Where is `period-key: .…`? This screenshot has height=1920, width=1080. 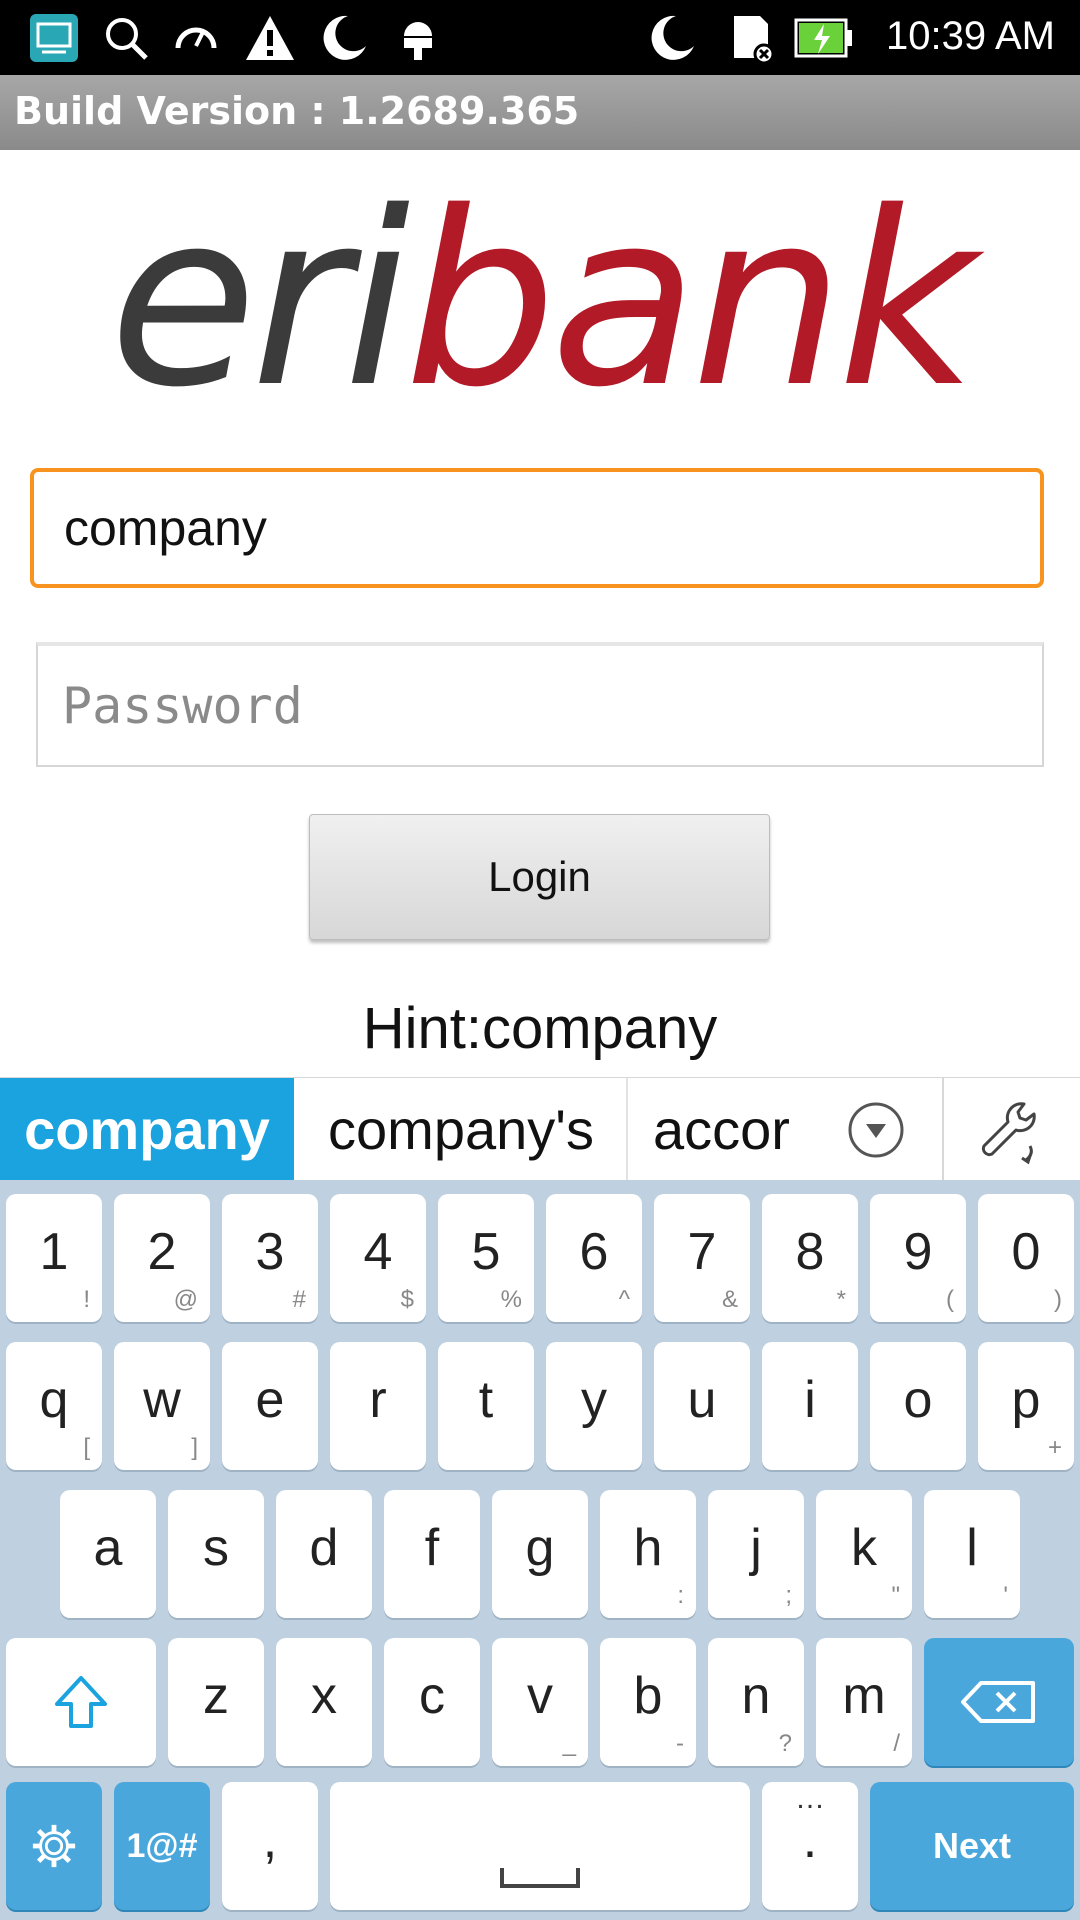 period-key: .… is located at coordinates (810, 1846).